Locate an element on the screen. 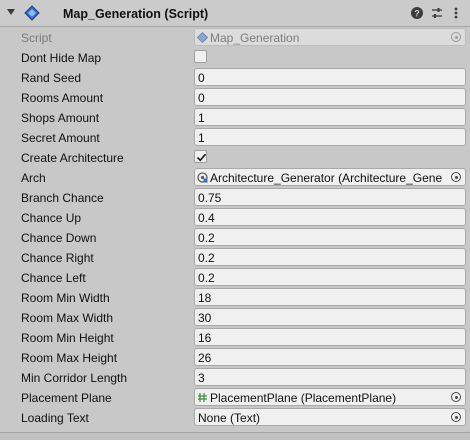 This screenshot has height=440, width=470. shops-amount-input: 1 is located at coordinates (330, 117).